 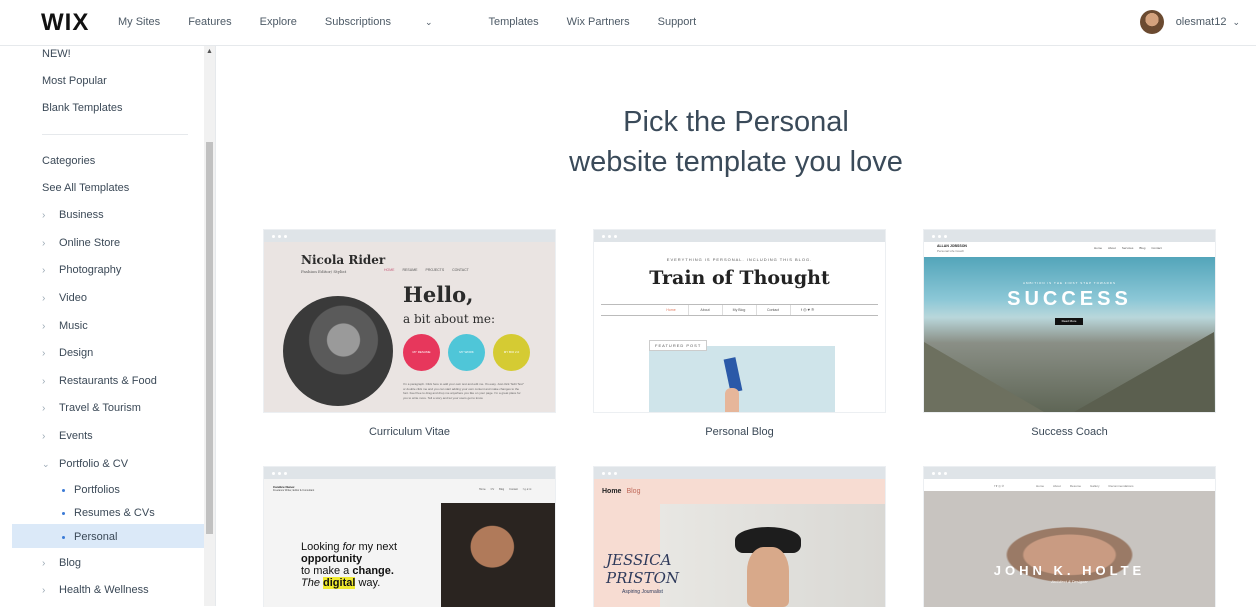 What do you see at coordinates (389, 270) in the screenshot?
I see `template-nav-item: HOME` at bounding box center [389, 270].